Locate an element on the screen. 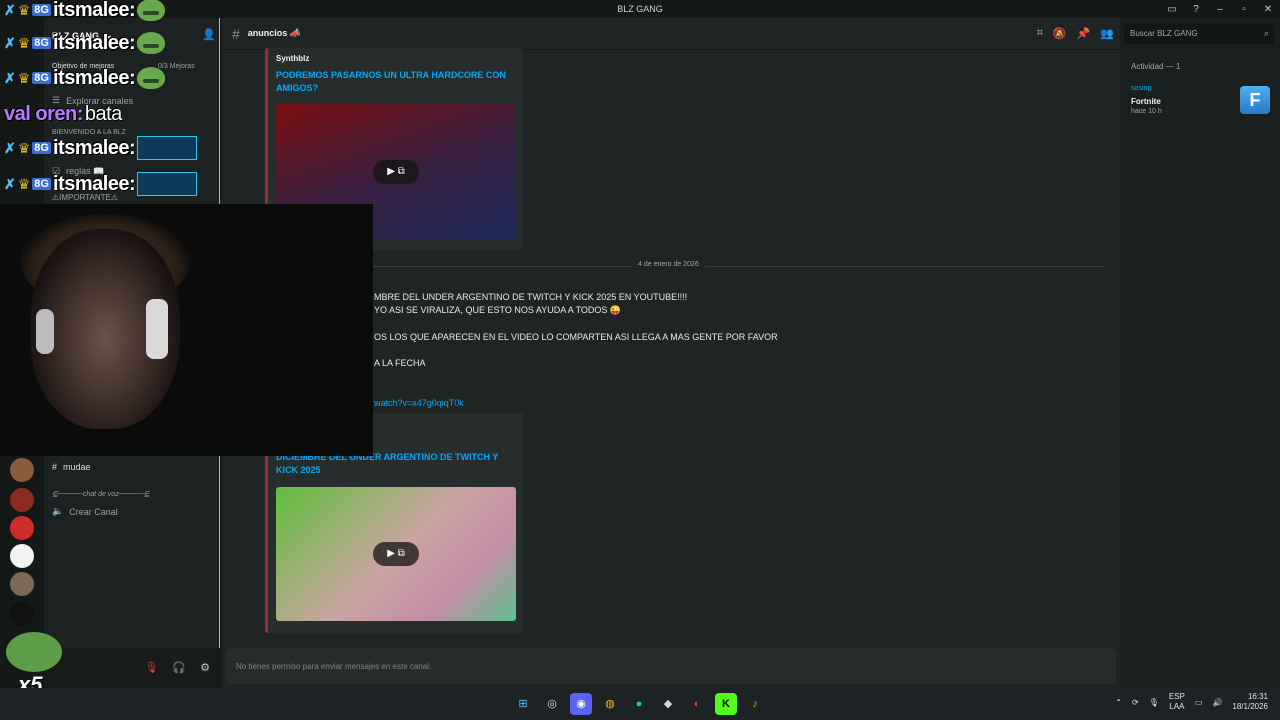  discord-icon: ◉ is located at coordinates (581, 704).